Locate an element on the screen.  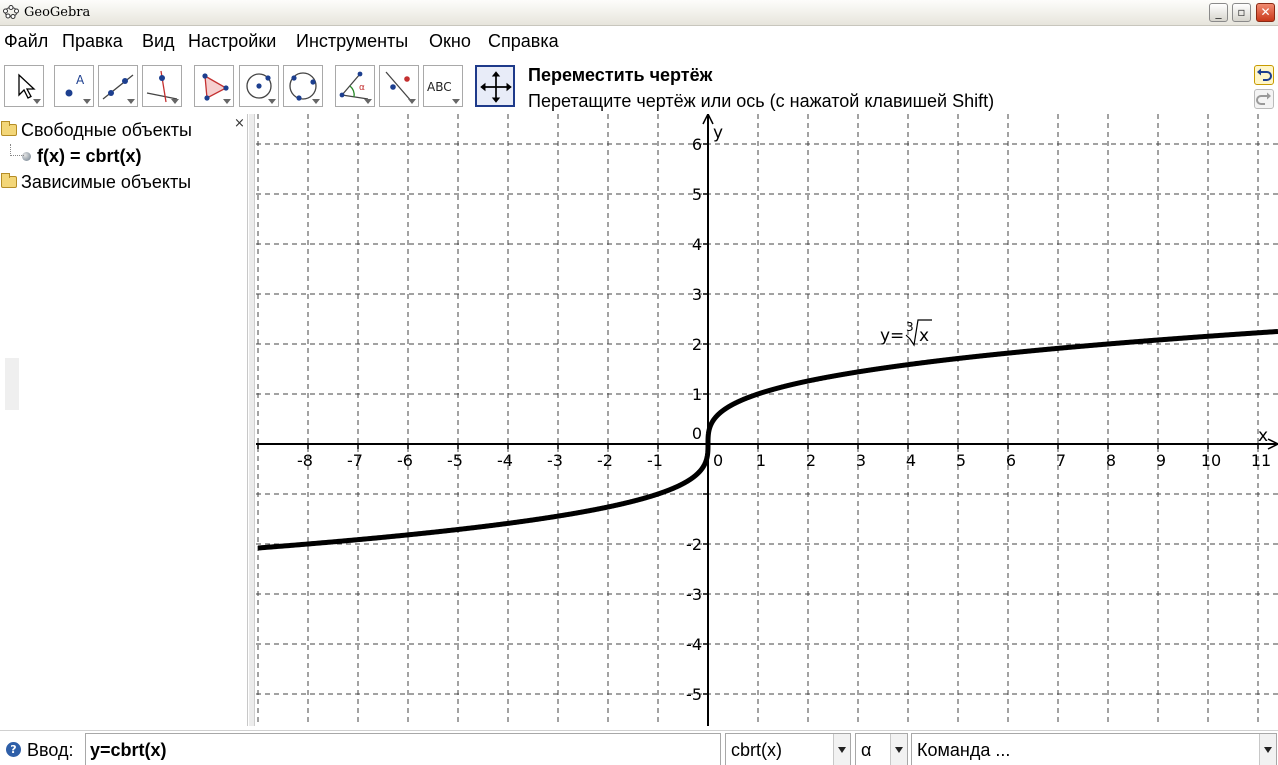
menu-settings: Настройки is located at coordinates (232, 41).